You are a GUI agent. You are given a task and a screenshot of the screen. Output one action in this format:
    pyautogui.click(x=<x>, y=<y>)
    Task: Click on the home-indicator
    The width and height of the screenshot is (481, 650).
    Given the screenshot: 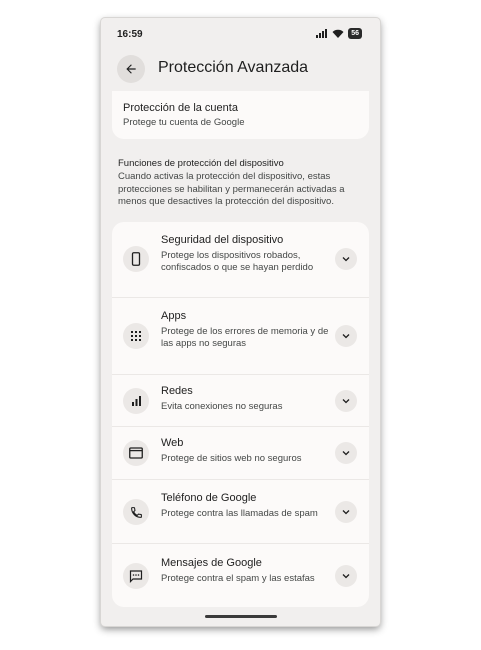 What is the action you would take?
    pyautogui.click(x=241, y=616)
    